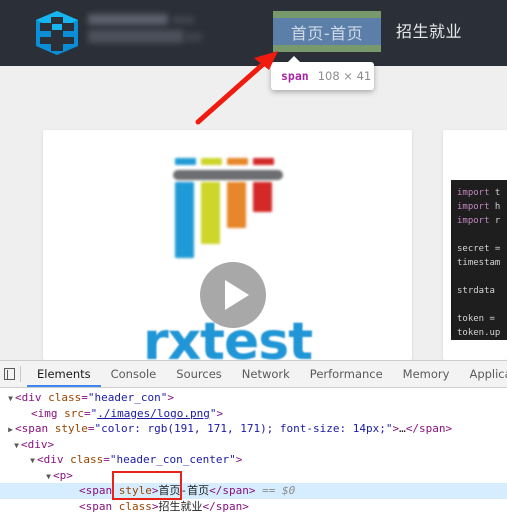 This screenshot has height=518, width=507. I want to click on dom-row: <div class="header_con">, so click(253, 398).